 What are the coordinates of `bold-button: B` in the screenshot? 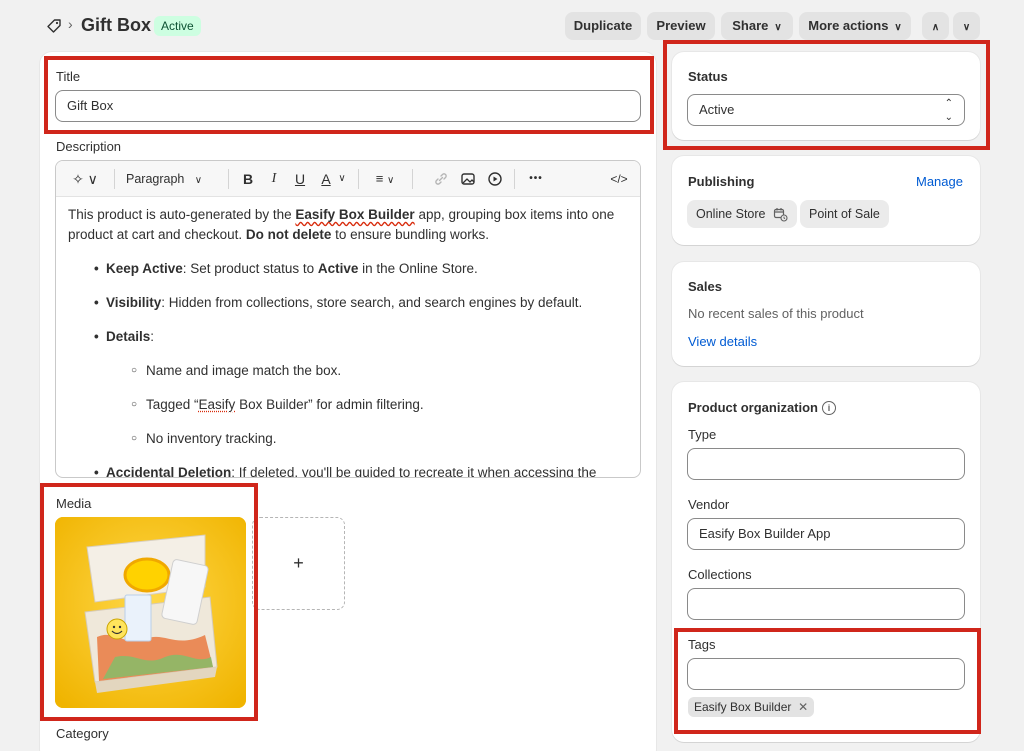 It's located at (248, 179).